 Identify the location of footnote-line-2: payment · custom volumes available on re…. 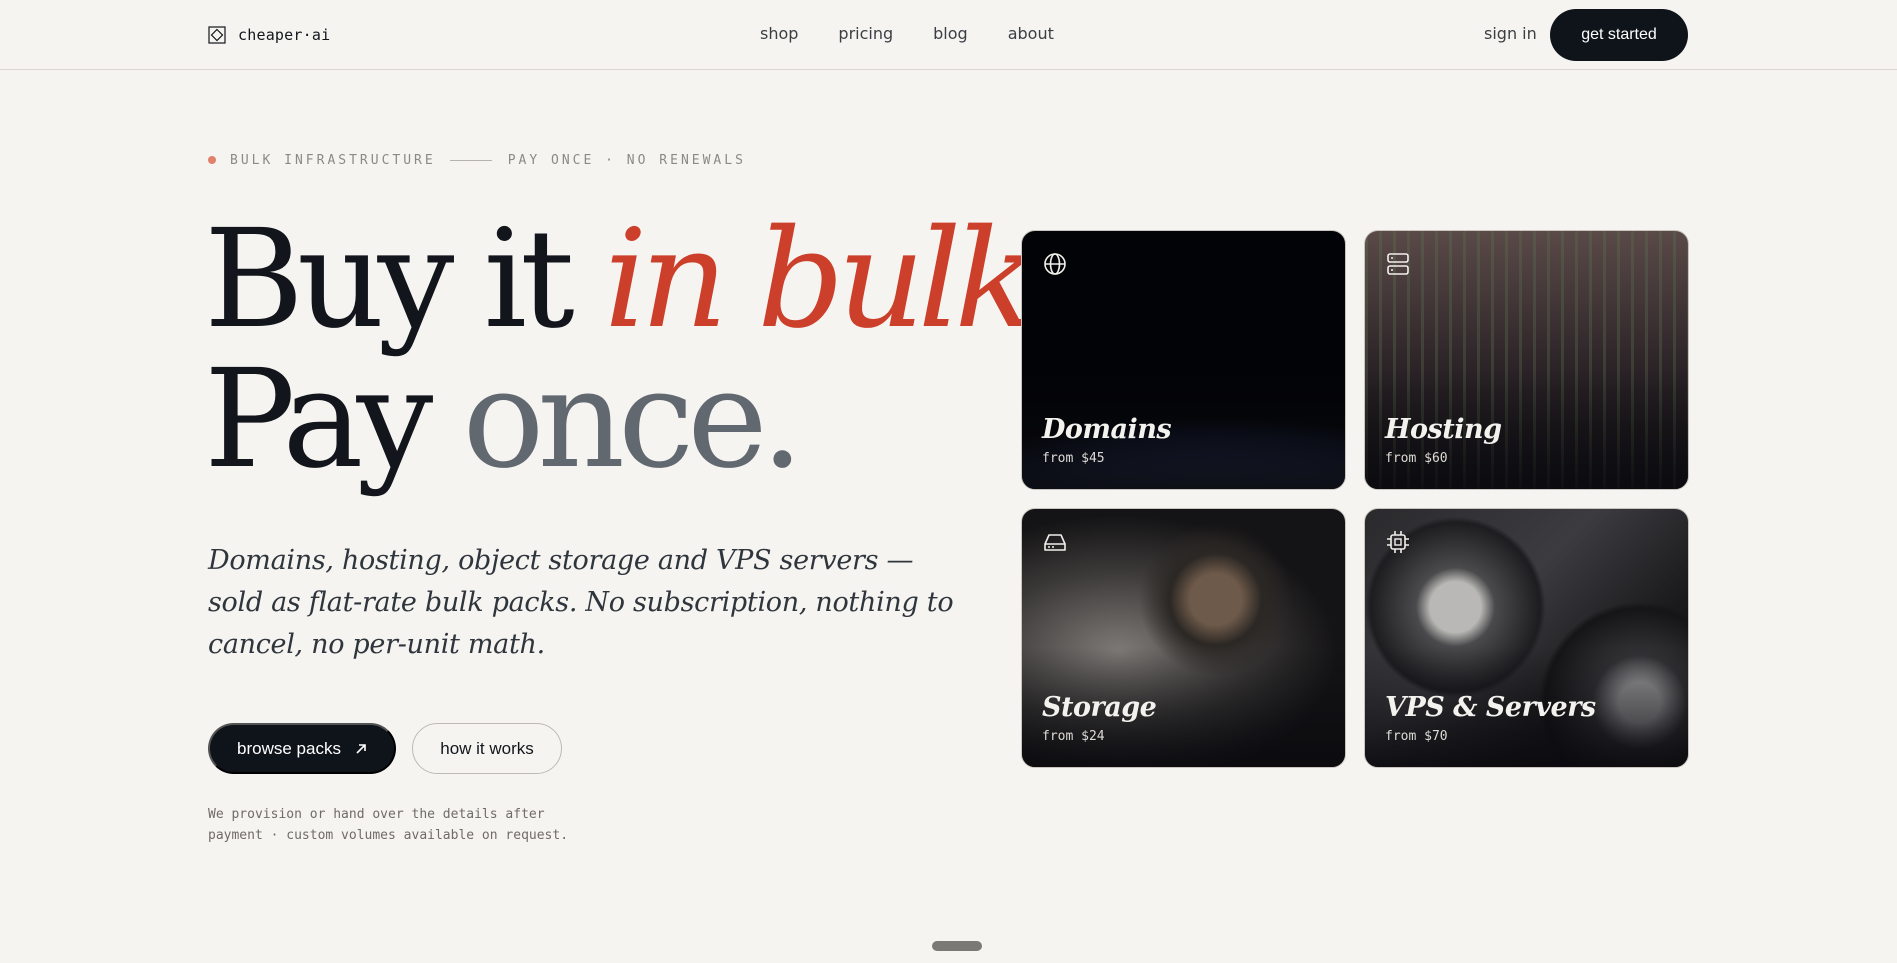
(388, 835).